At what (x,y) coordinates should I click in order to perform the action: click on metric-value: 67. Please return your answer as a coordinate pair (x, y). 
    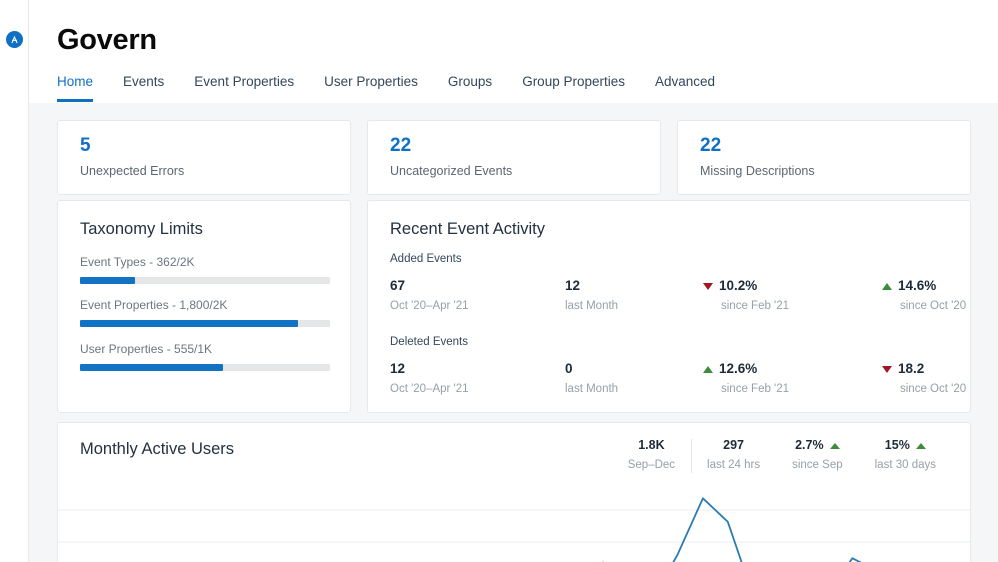
    Looking at the image, I should click on (398, 285).